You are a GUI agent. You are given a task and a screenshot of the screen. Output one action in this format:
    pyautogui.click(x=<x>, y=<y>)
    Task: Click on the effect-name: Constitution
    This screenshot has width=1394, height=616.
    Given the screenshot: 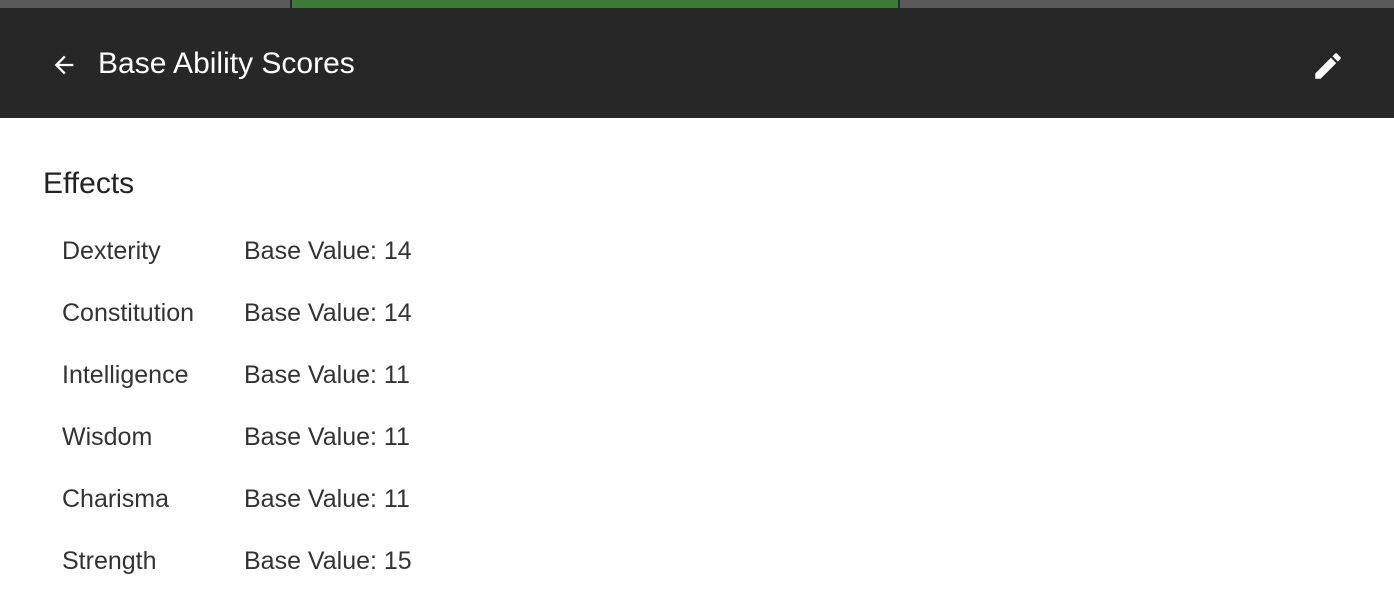 What is the action you would take?
    pyautogui.click(x=128, y=312)
    